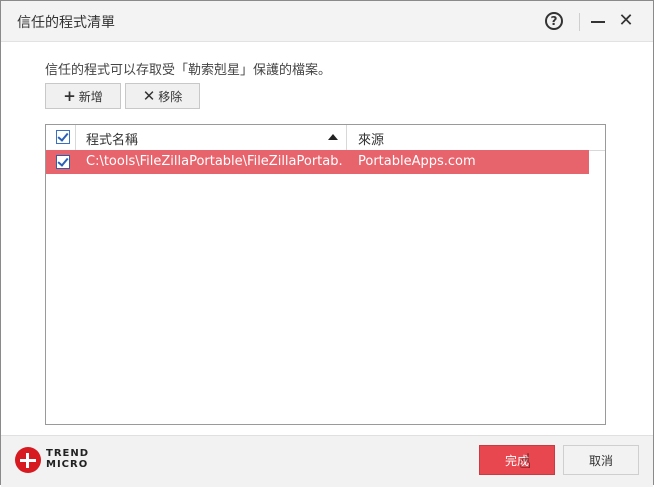 This screenshot has width=654, height=487. I want to click on titlebar-divider, so click(579, 22).